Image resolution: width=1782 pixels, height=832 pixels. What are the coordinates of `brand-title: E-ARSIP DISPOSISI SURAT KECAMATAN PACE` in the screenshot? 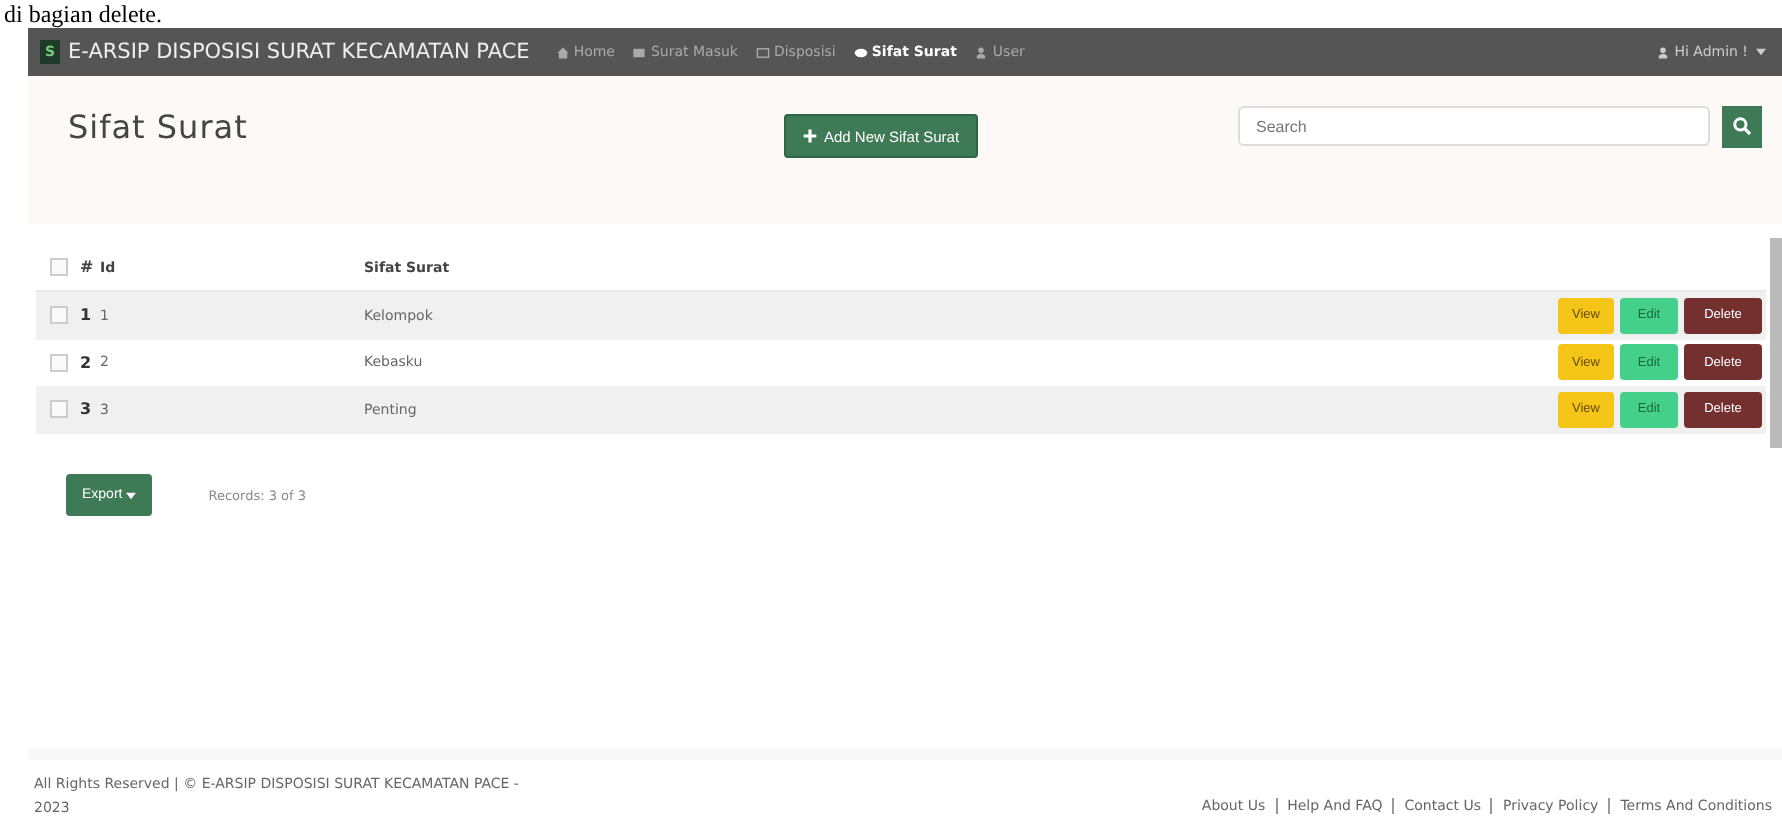 It's located at (299, 52).